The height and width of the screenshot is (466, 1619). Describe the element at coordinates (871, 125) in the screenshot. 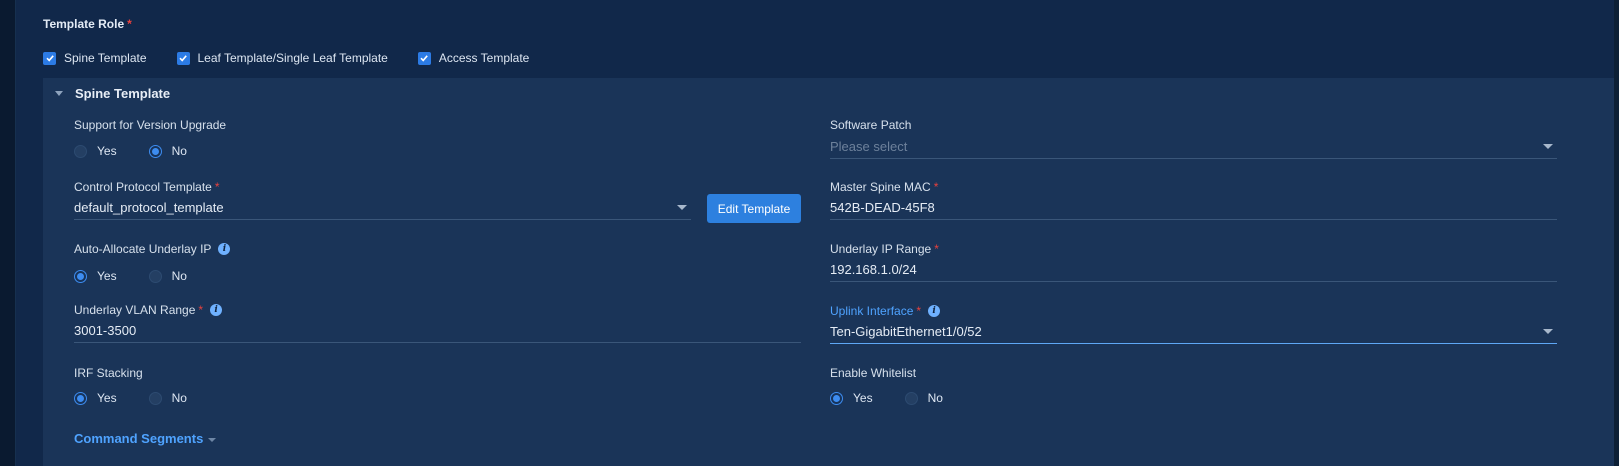

I see `software-patch-label: Software Patch` at that location.